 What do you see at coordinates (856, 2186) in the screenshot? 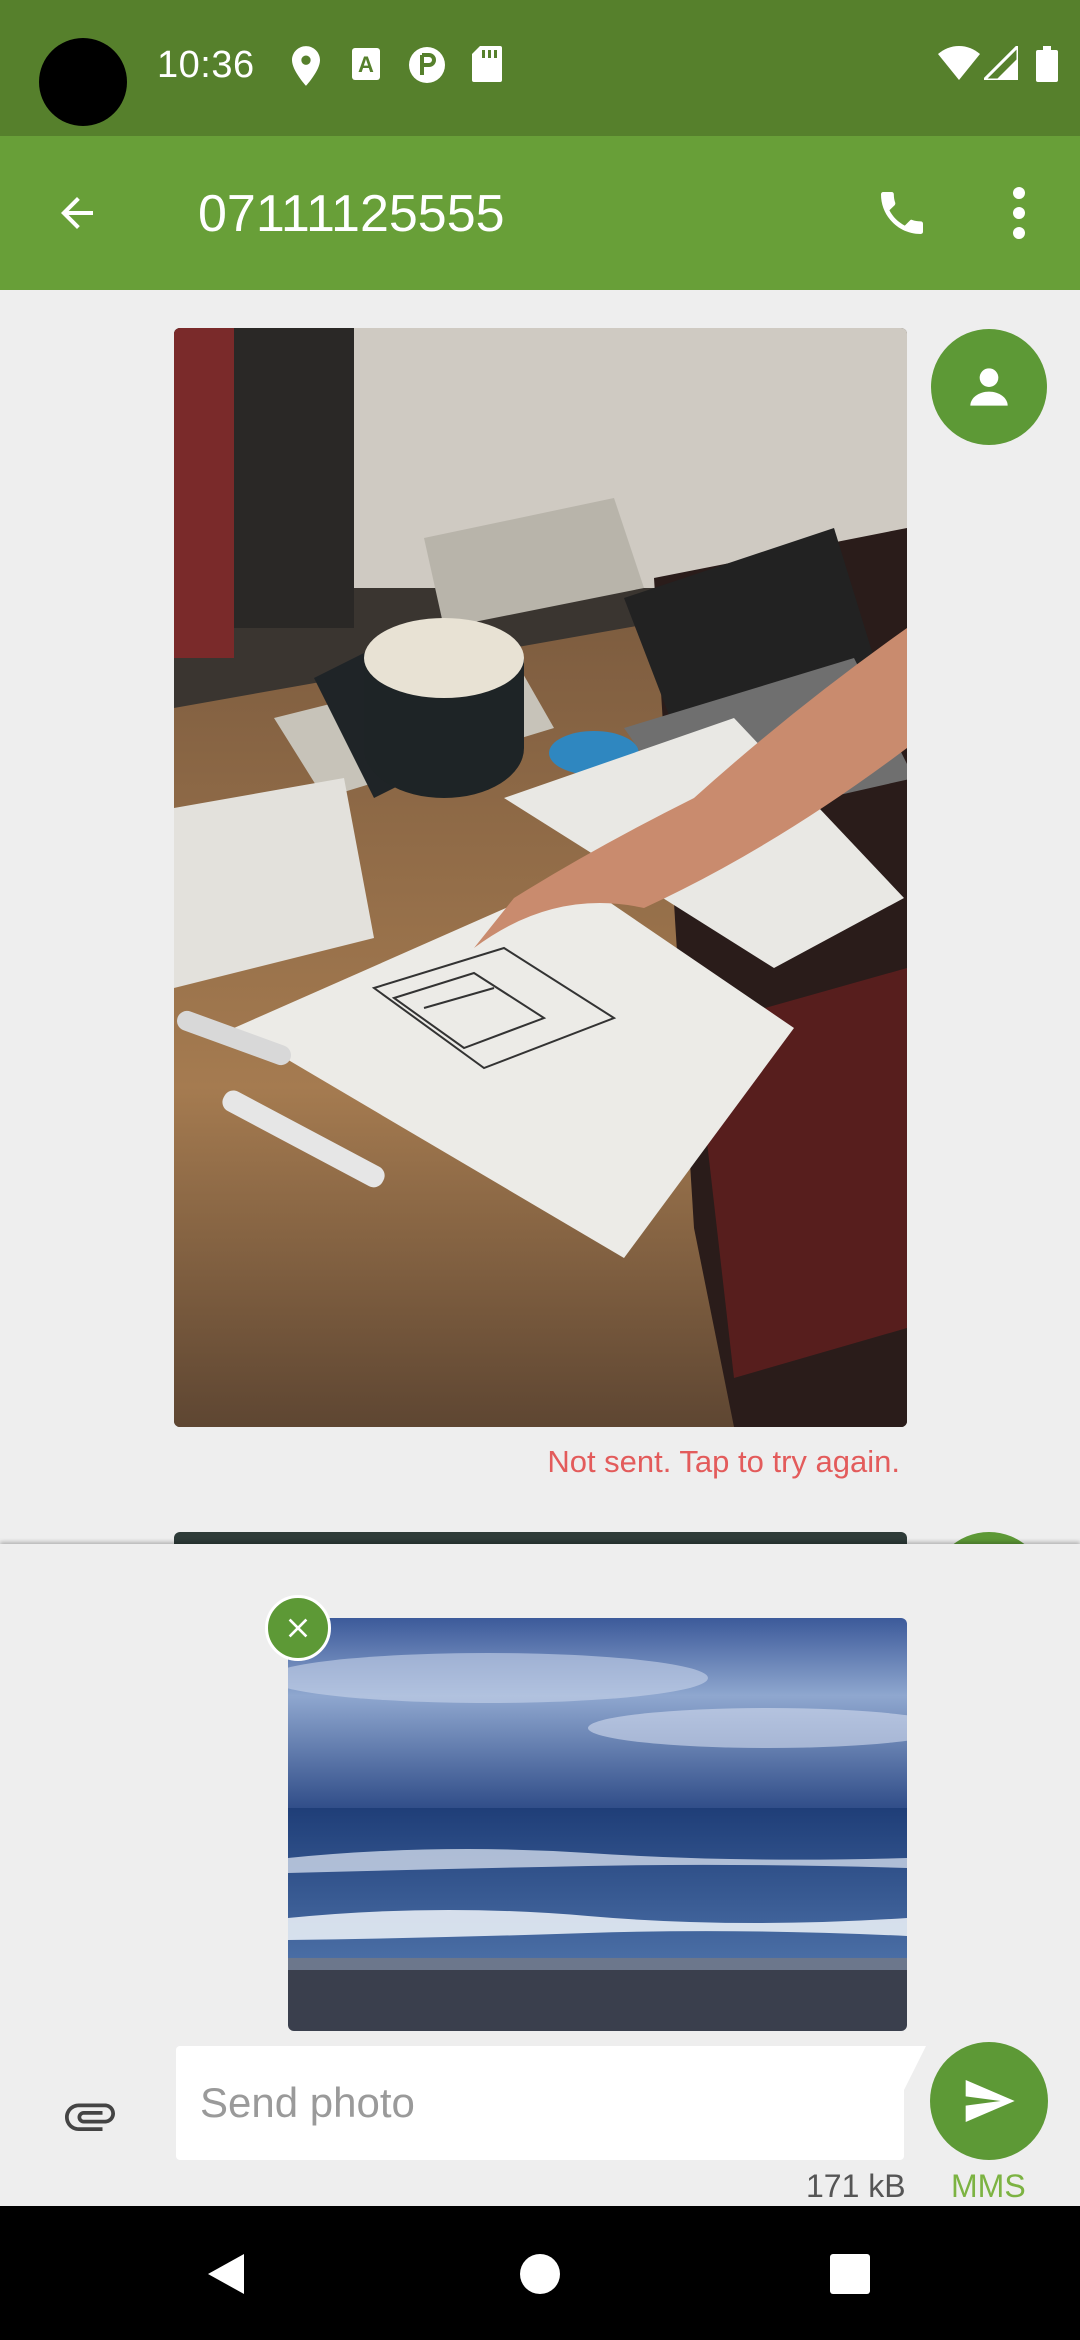
I see `attachment-size: 171 kB` at bounding box center [856, 2186].